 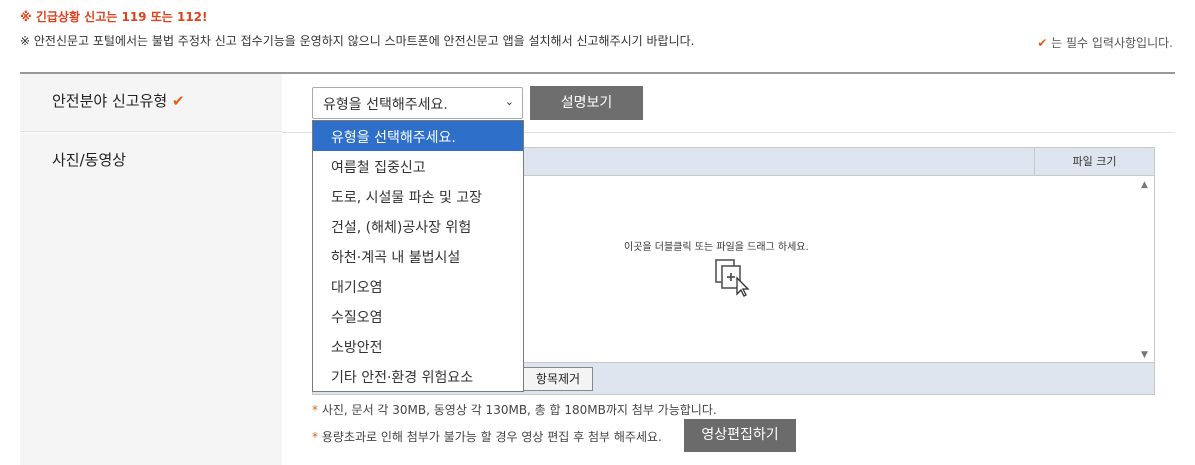 I want to click on explain-button: 설명보기, so click(x=586, y=103).